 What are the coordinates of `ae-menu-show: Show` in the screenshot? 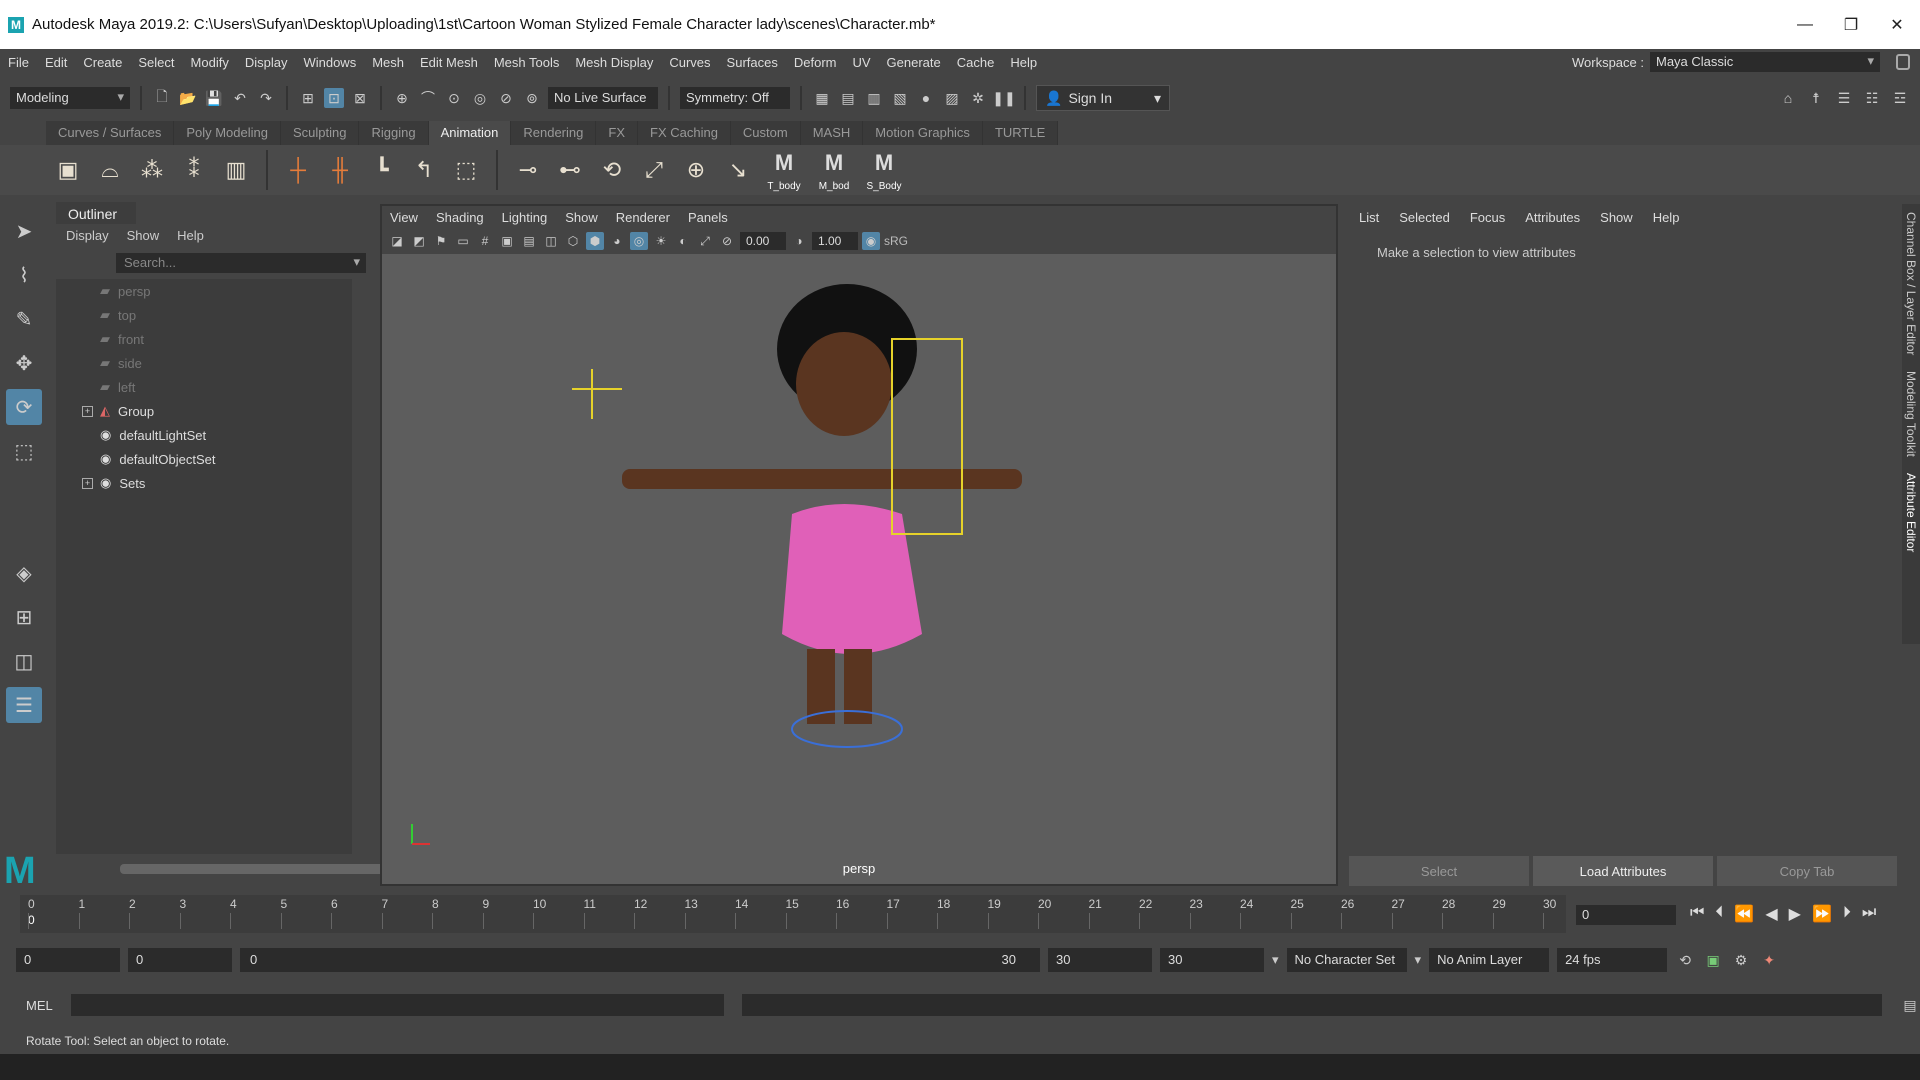 It's located at (1616, 217).